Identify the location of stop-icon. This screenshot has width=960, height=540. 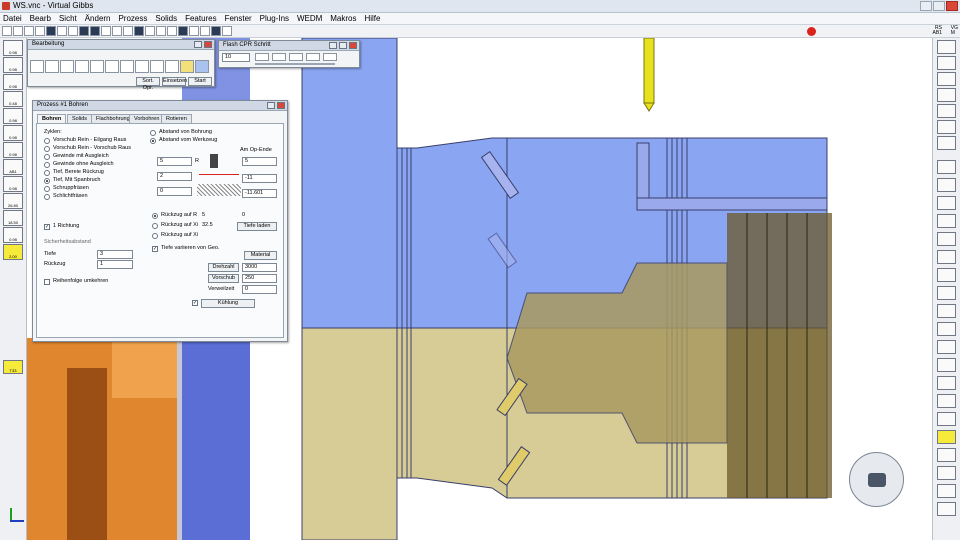
(811, 31).